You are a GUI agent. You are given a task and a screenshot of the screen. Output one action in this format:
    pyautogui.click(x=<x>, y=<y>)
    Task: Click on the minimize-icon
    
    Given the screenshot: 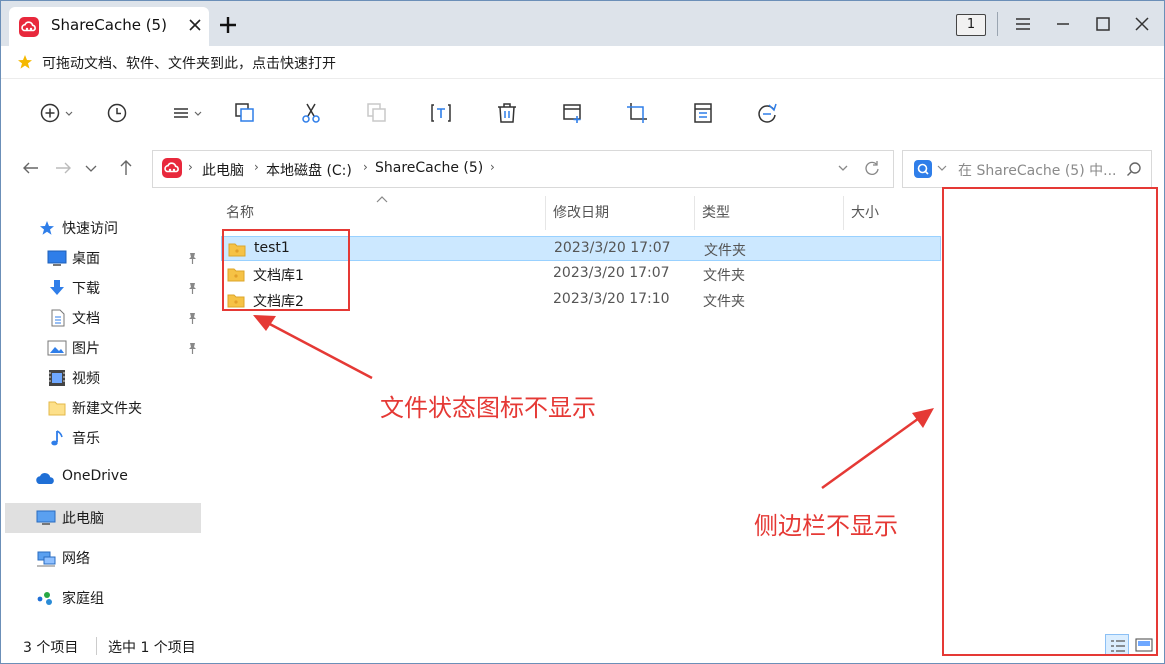 What is the action you would take?
    pyautogui.click(x=1063, y=24)
    